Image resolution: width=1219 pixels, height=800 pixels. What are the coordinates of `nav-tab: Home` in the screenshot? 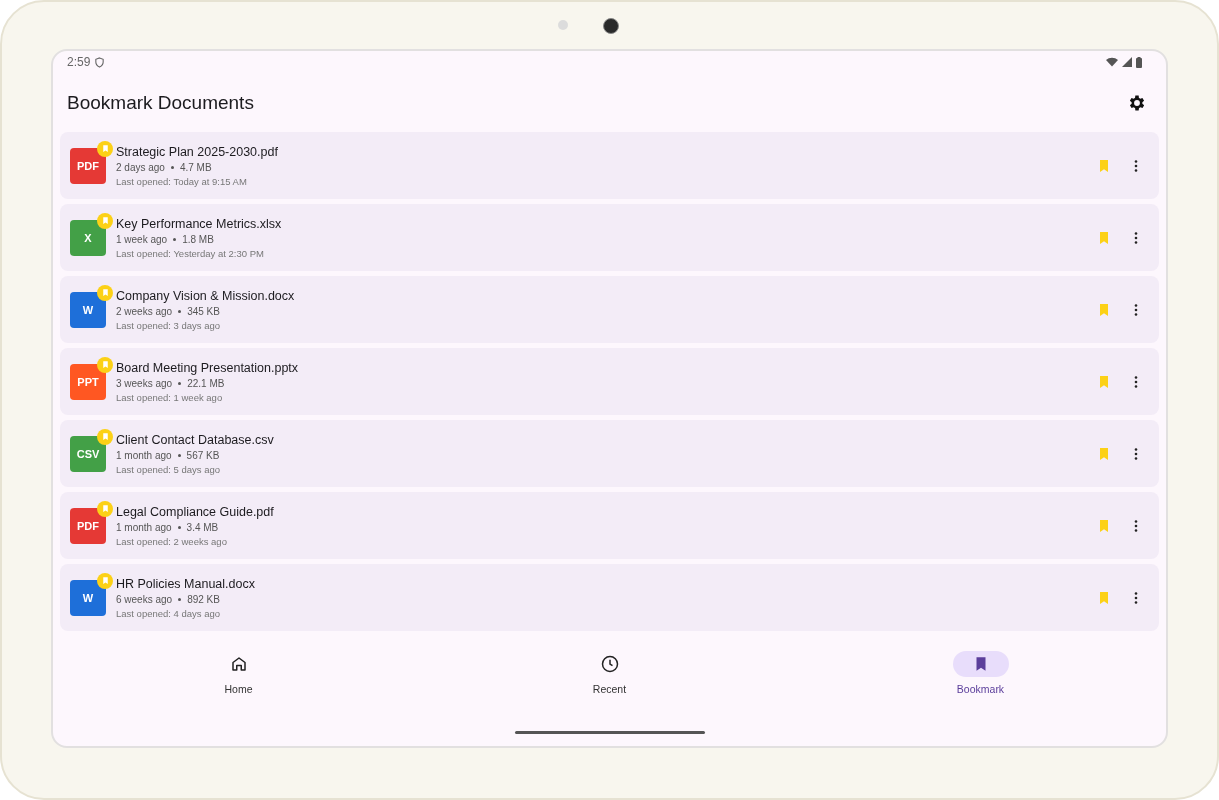 It's located at (238, 691).